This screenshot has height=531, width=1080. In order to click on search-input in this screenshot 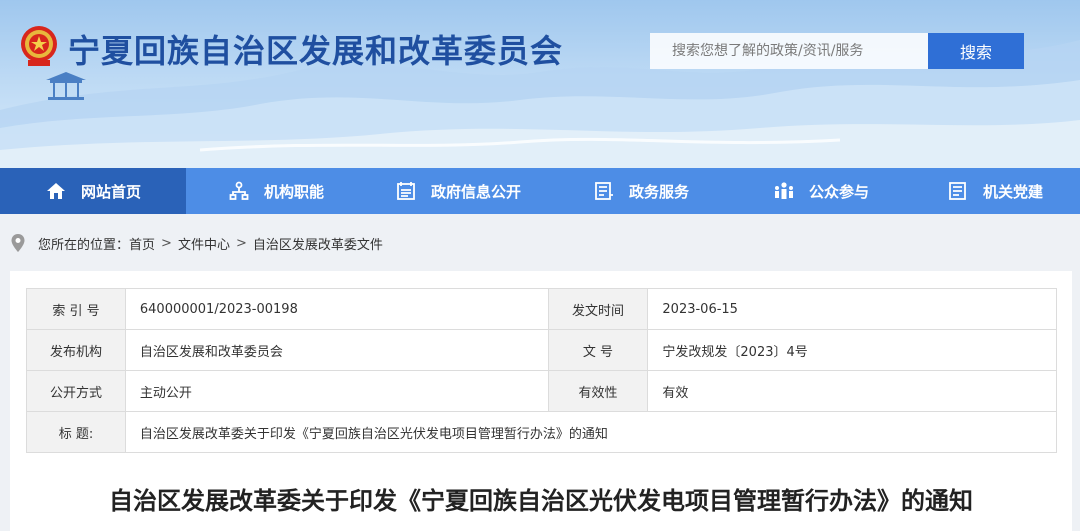, I will do `click(789, 51)`.